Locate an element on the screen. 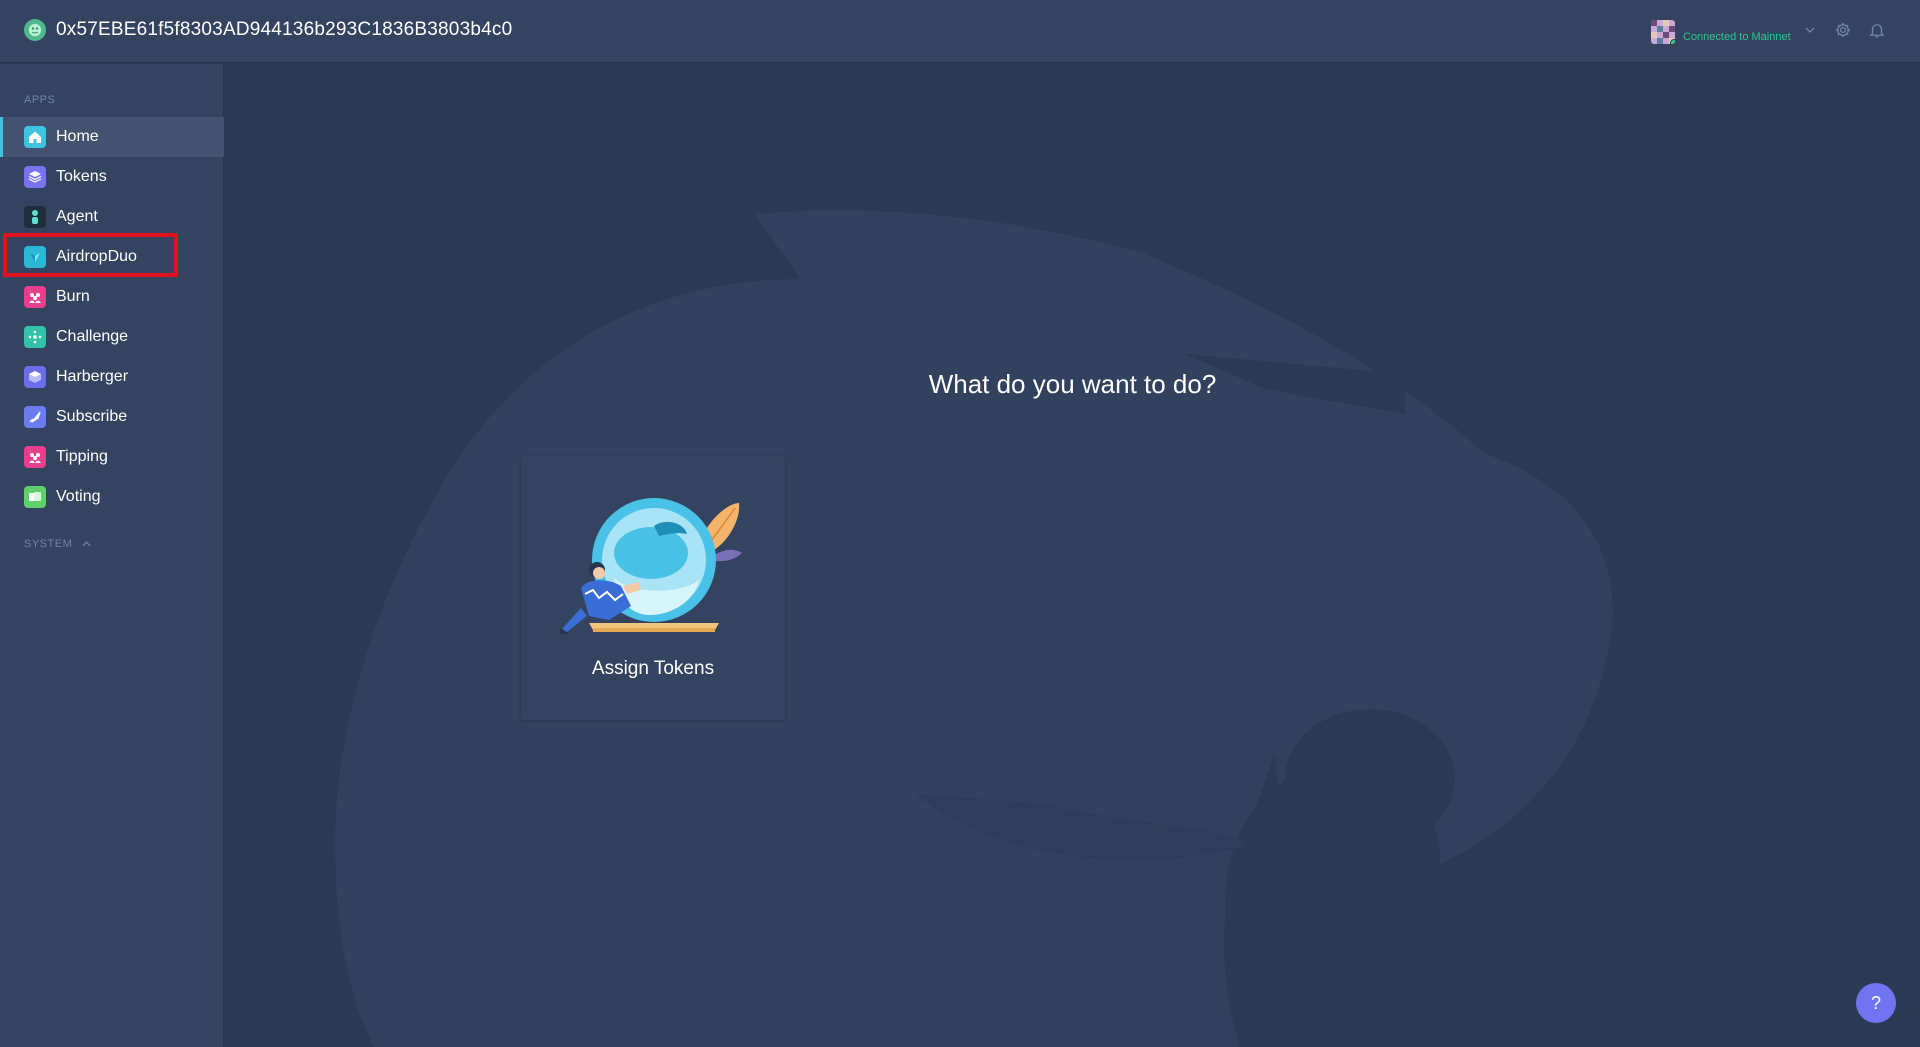 The height and width of the screenshot is (1047, 1920). sidebar-item-label: Harberger is located at coordinates (92, 376).